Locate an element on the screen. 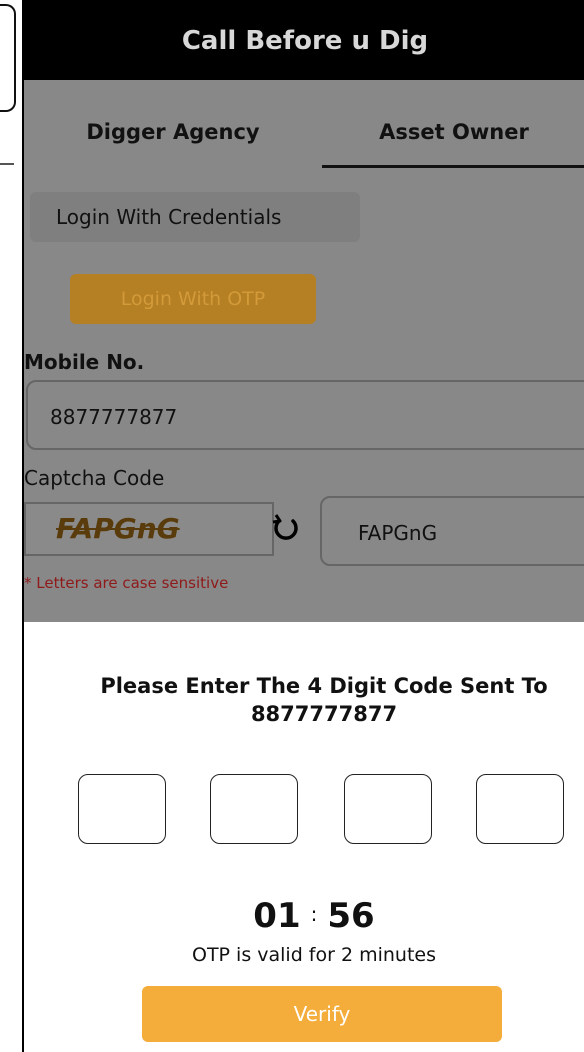 This screenshot has width=584, height=1052. captcha-input: FAPGnG is located at coordinates (452, 531).